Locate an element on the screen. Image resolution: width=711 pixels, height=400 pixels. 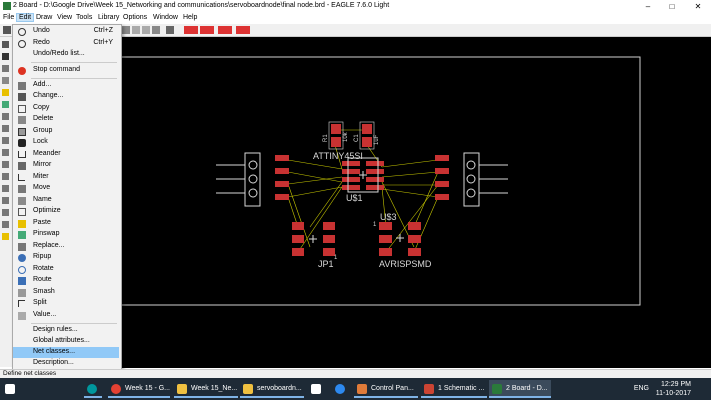
menu-item-smash: Smash is located at coordinates (66, 292).